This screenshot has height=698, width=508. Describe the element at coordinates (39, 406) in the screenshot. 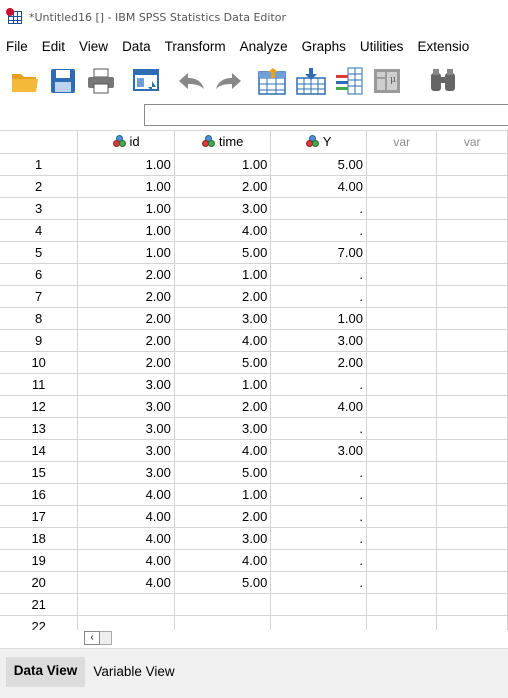

I see `row-number: 12` at that location.